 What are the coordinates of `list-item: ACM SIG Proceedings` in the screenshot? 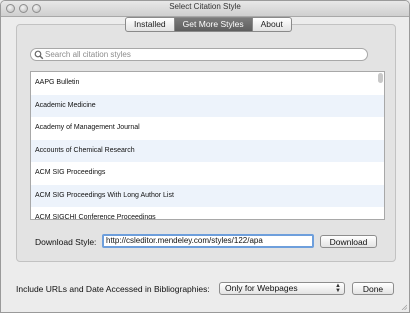 It's located at (207, 173).